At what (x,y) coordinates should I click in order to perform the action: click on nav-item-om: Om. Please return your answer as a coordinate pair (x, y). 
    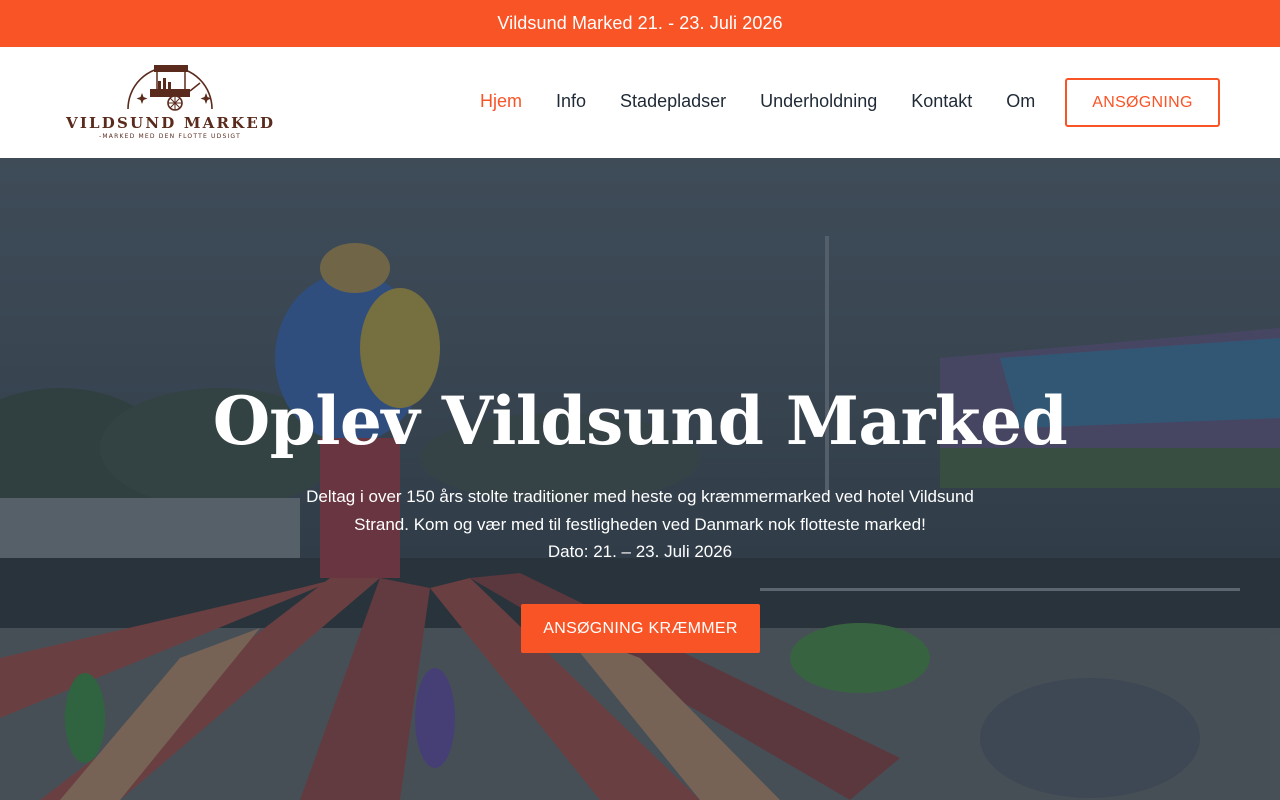
    Looking at the image, I should click on (1020, 101).